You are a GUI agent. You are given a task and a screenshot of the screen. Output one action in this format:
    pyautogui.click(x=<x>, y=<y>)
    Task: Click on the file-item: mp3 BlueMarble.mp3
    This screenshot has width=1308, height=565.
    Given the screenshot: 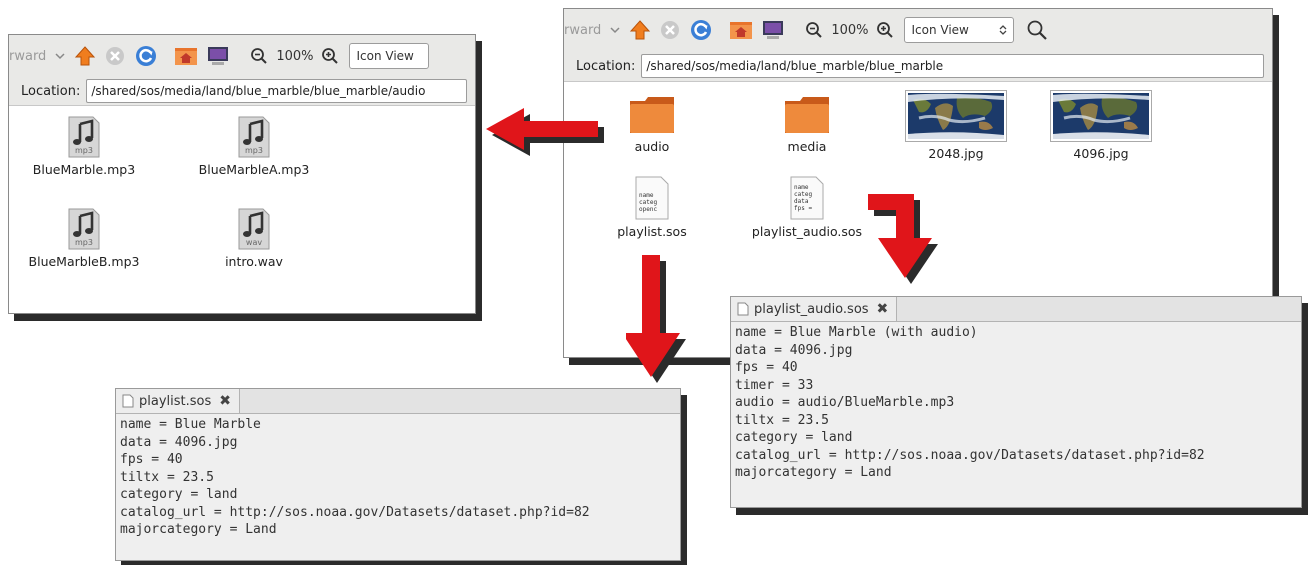 What is the action you would take?
    pyautogui.click(x=84, y=146)
    